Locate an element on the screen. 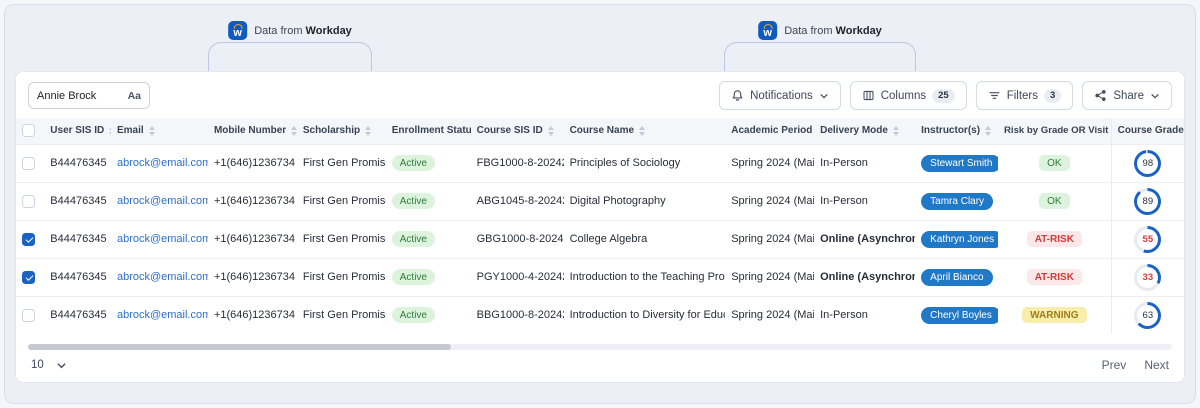 The width and height of the screenshot is (1200, 408). col-header-label: Academic Period is located at coordinates (772, 131).